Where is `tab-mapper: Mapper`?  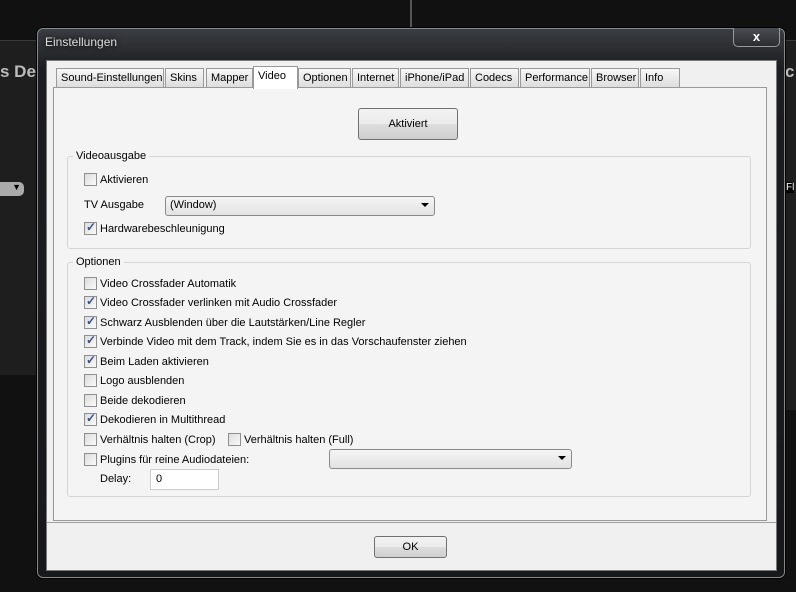
tab-mapper: Mapper is located at coordinates (229, 78).